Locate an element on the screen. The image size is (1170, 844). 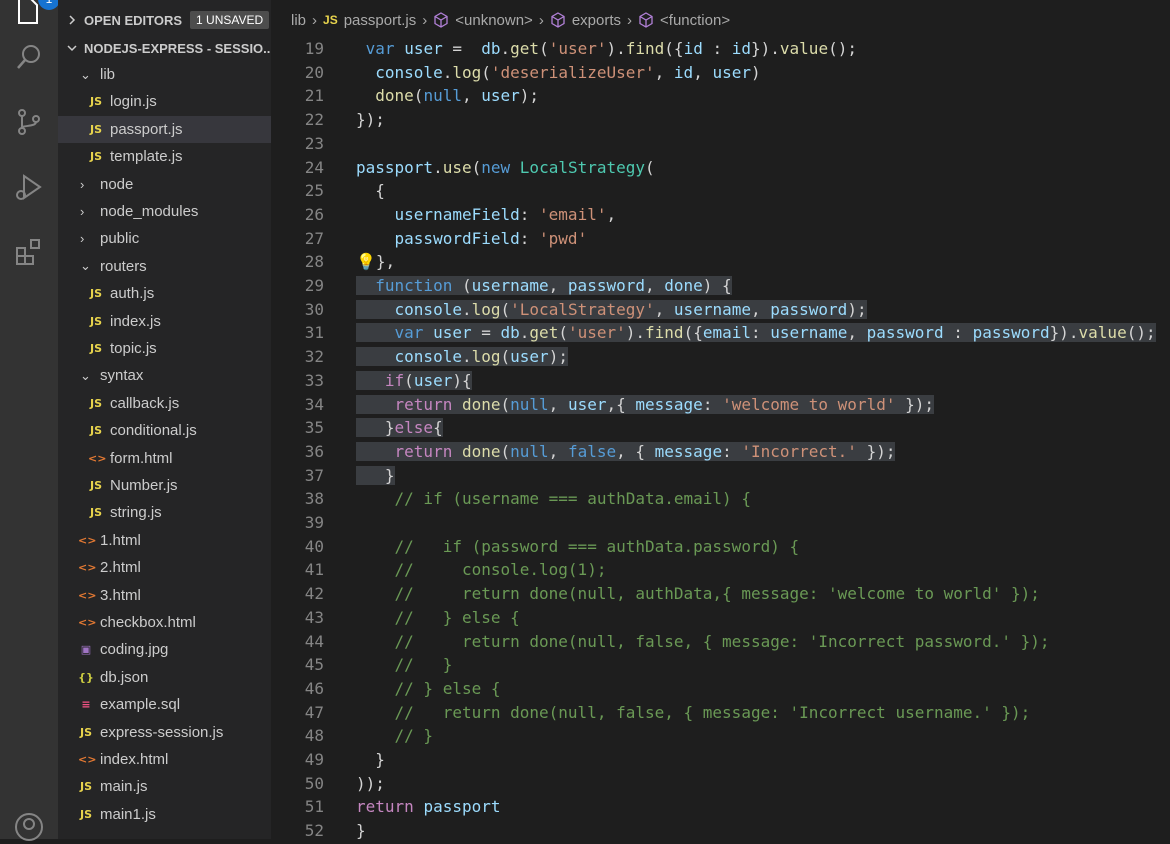
tree-item-label: topic.js is located at coordinates (133, 348).